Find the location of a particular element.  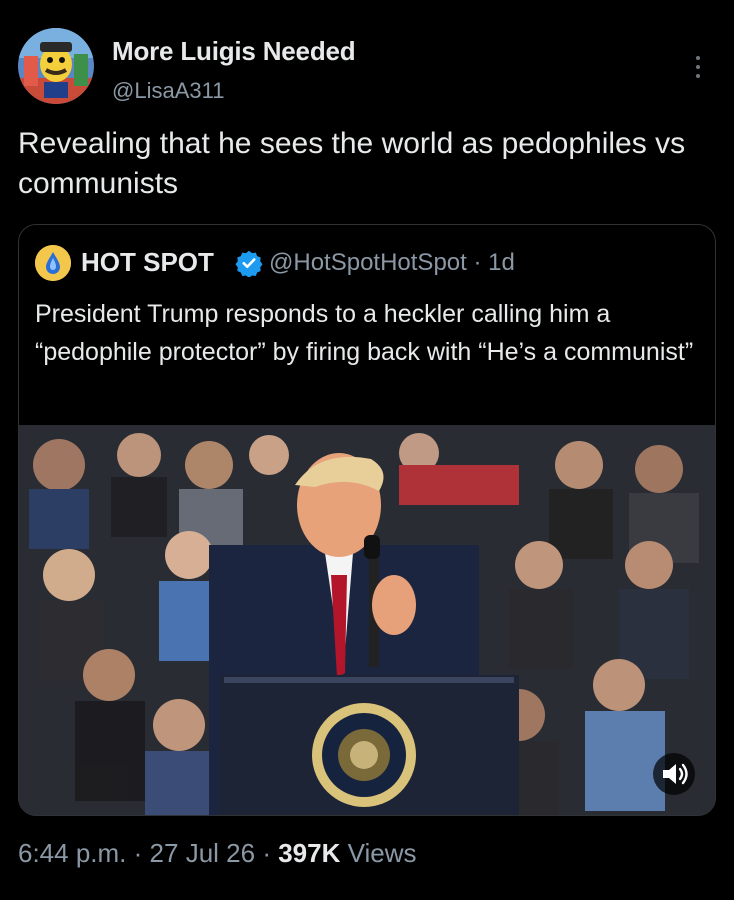

verified-badge-icon is located at coordinates (249, 263).